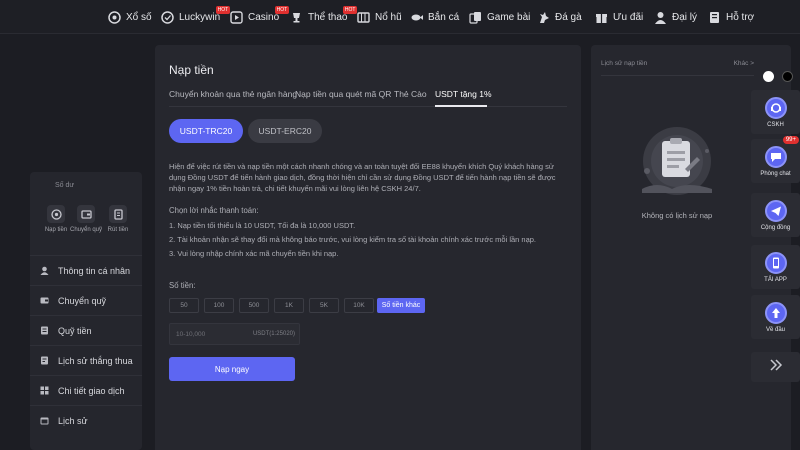 The height and width of the screenshot is (450, 800). Describe the element at coordinates (740, 17) in the screenshot. I see `nav-label: Hỗ trợ` at that location.